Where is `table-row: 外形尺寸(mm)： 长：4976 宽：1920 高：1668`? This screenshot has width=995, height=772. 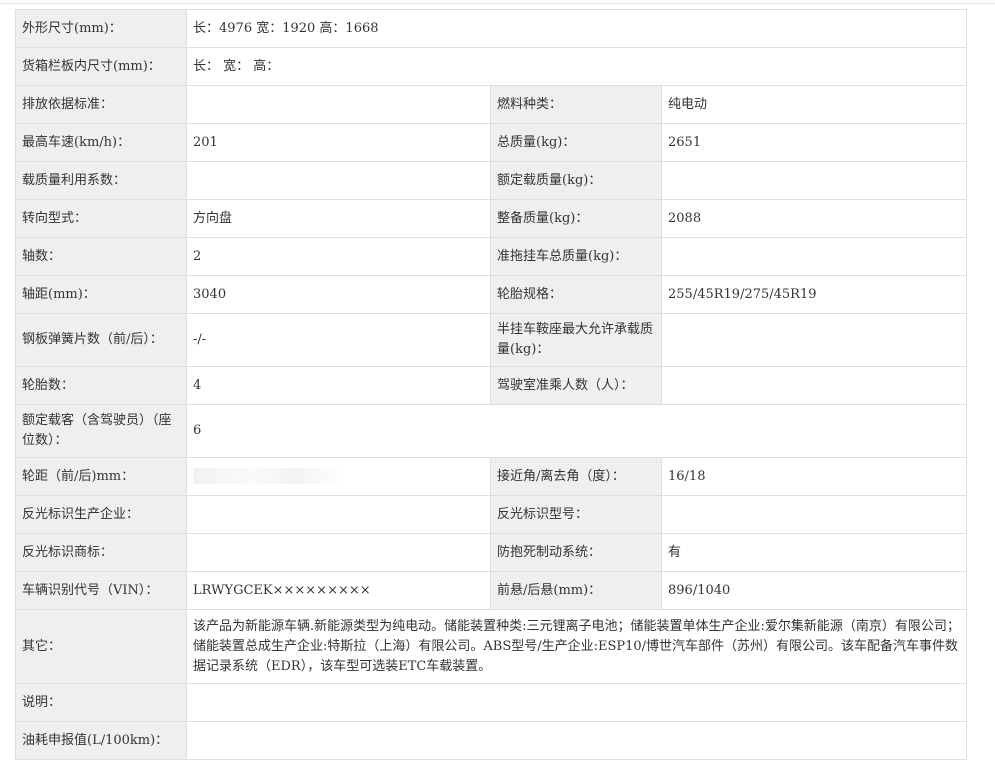
table-row: 外形尺寸(mm)： 长：4976 宽：1920 高：1668 is located at coordinates (491, 28).